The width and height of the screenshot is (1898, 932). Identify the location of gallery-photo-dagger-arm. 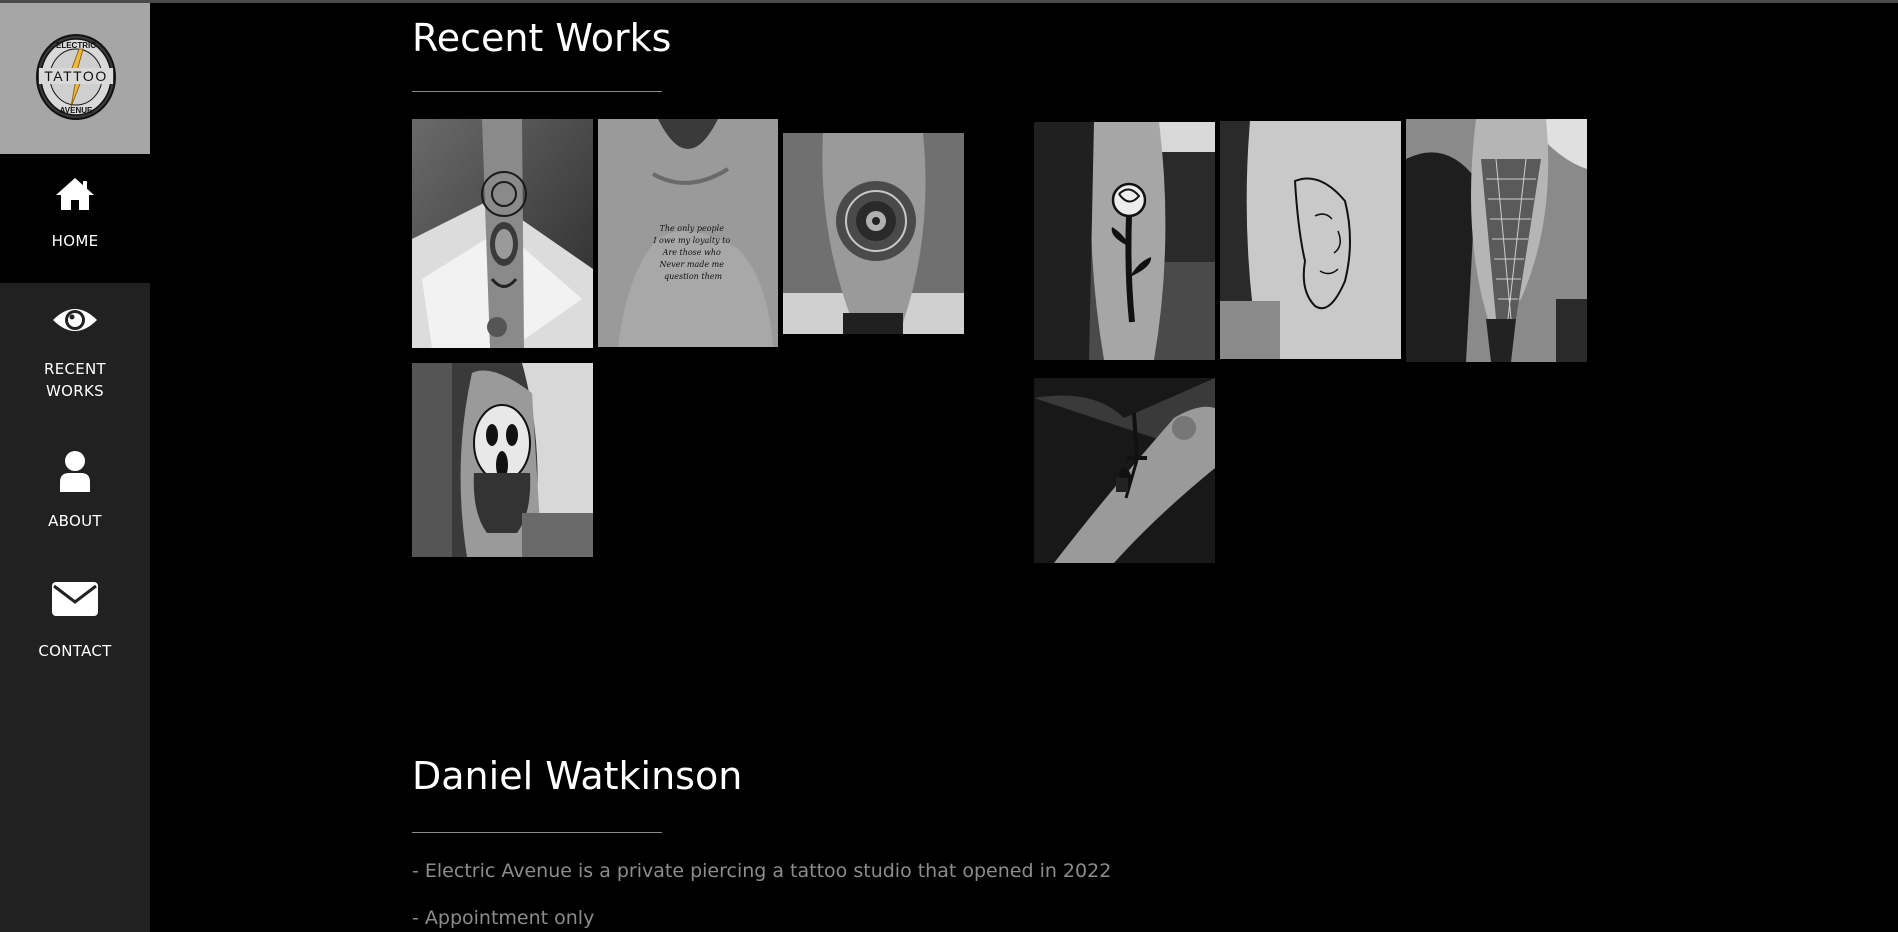
(1124, 470).